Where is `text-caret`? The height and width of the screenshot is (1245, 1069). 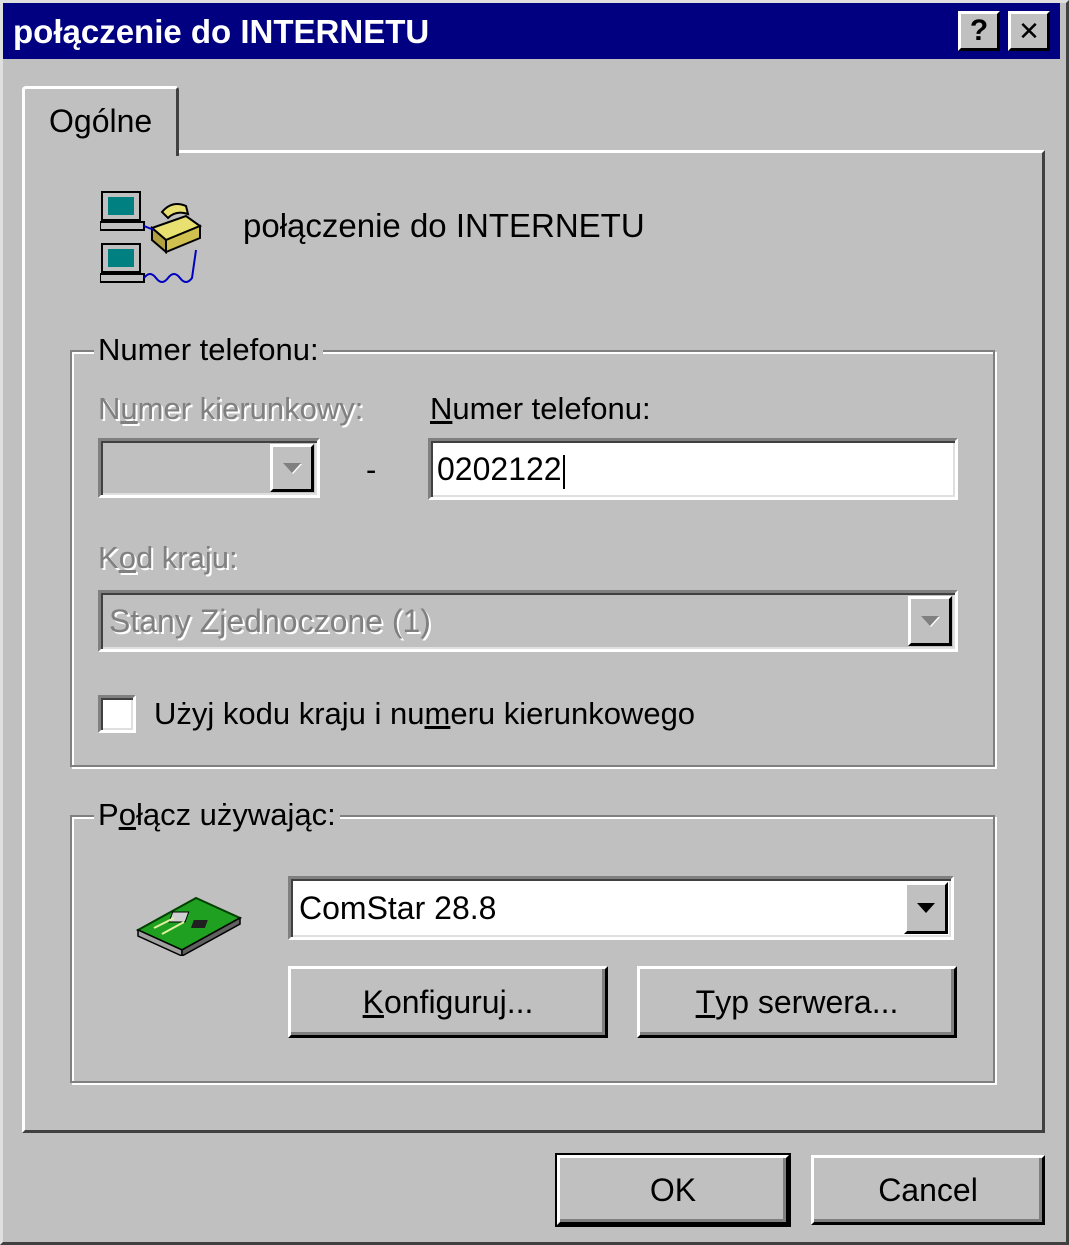 text-caret is located at coordinates (563, 471).